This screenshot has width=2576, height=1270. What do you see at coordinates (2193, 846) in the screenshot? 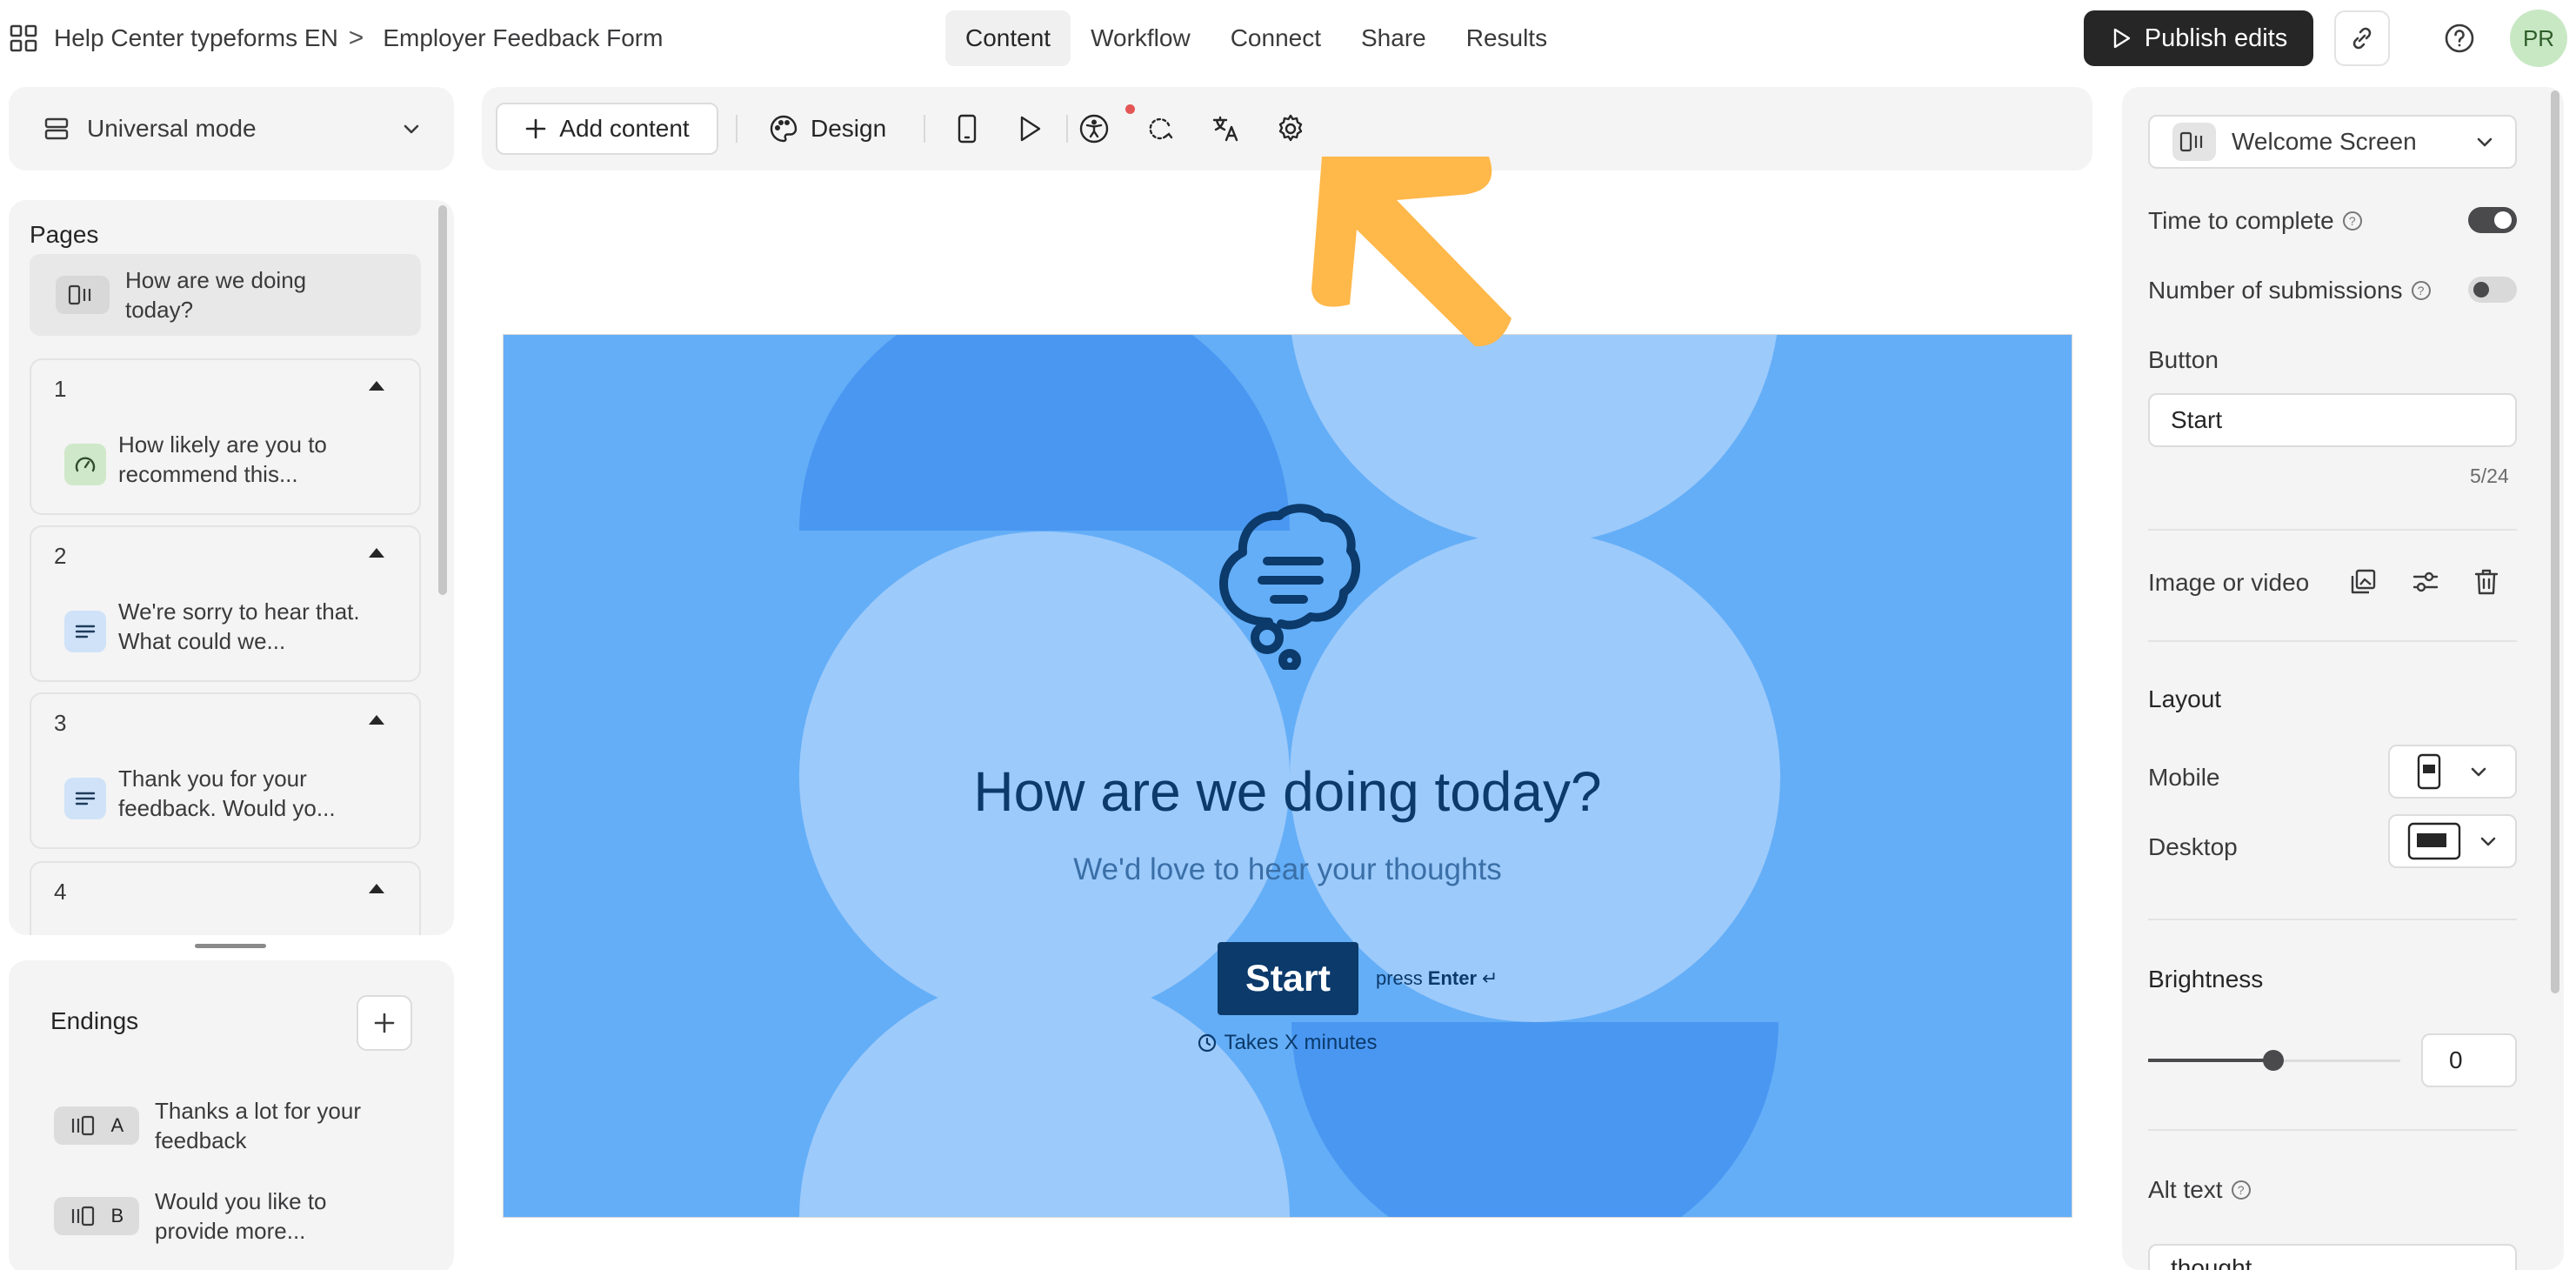
I see `desktop-label: Desktop` at bounding box center [2193, 846].